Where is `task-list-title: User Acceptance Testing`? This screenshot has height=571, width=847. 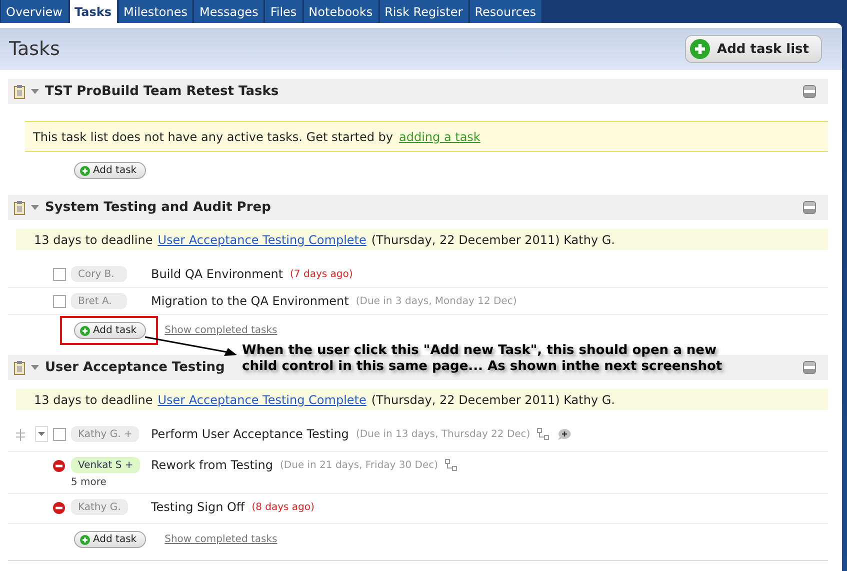
task-list-title: User Acceptance Testing is located at coordinates (135, 367).